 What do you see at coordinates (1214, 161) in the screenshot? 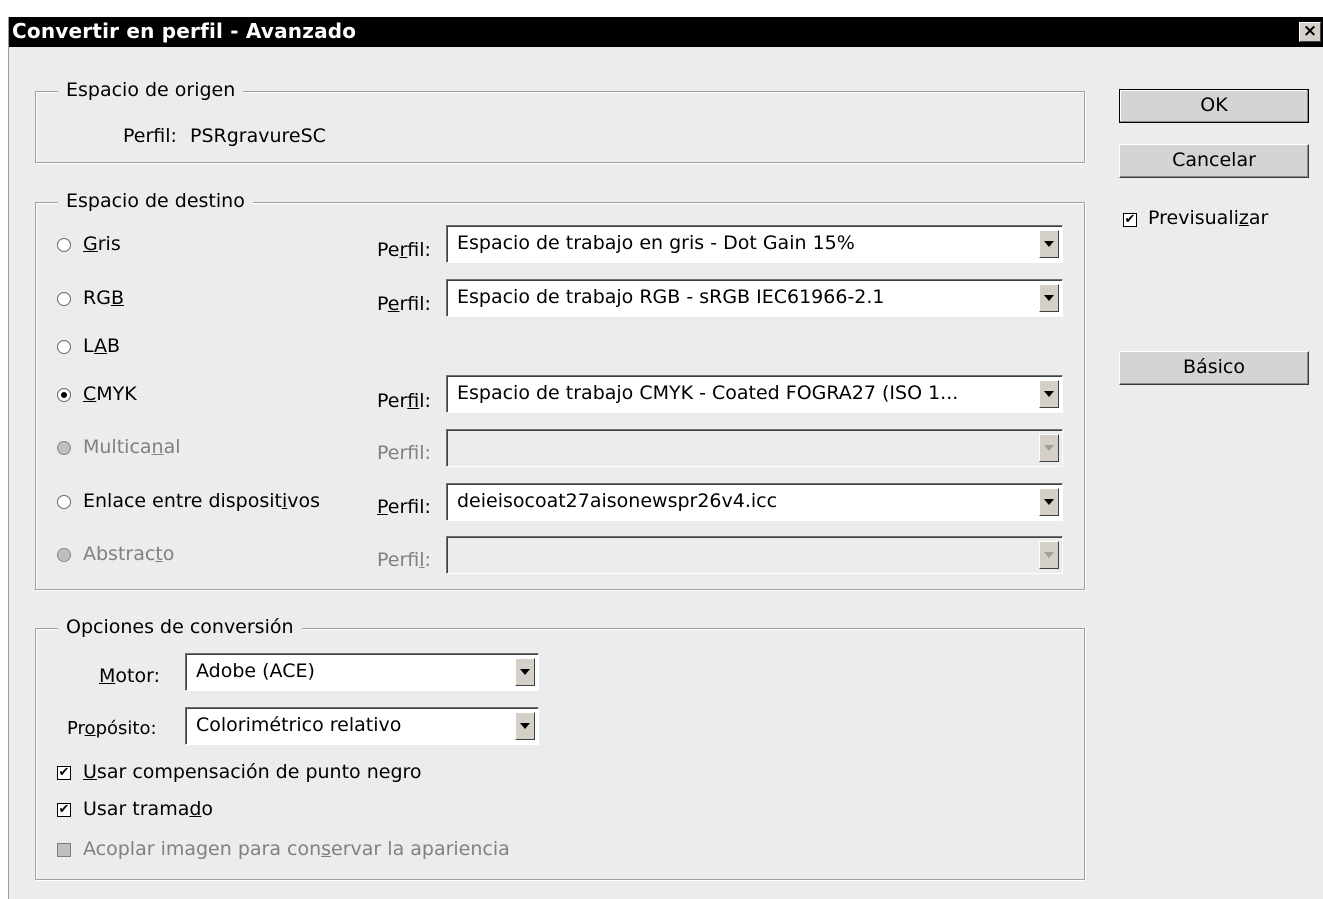
I see `cancel-button: Cancelar` at bounding box center [1214, 161].